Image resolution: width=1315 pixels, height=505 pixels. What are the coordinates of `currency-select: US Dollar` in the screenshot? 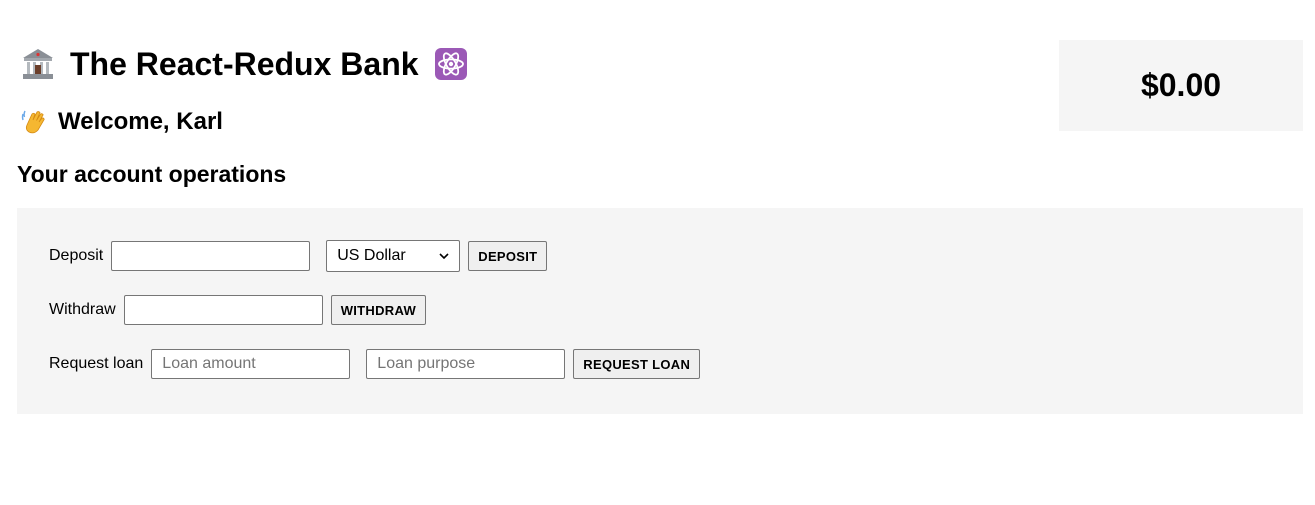 It's located at (393, 256).